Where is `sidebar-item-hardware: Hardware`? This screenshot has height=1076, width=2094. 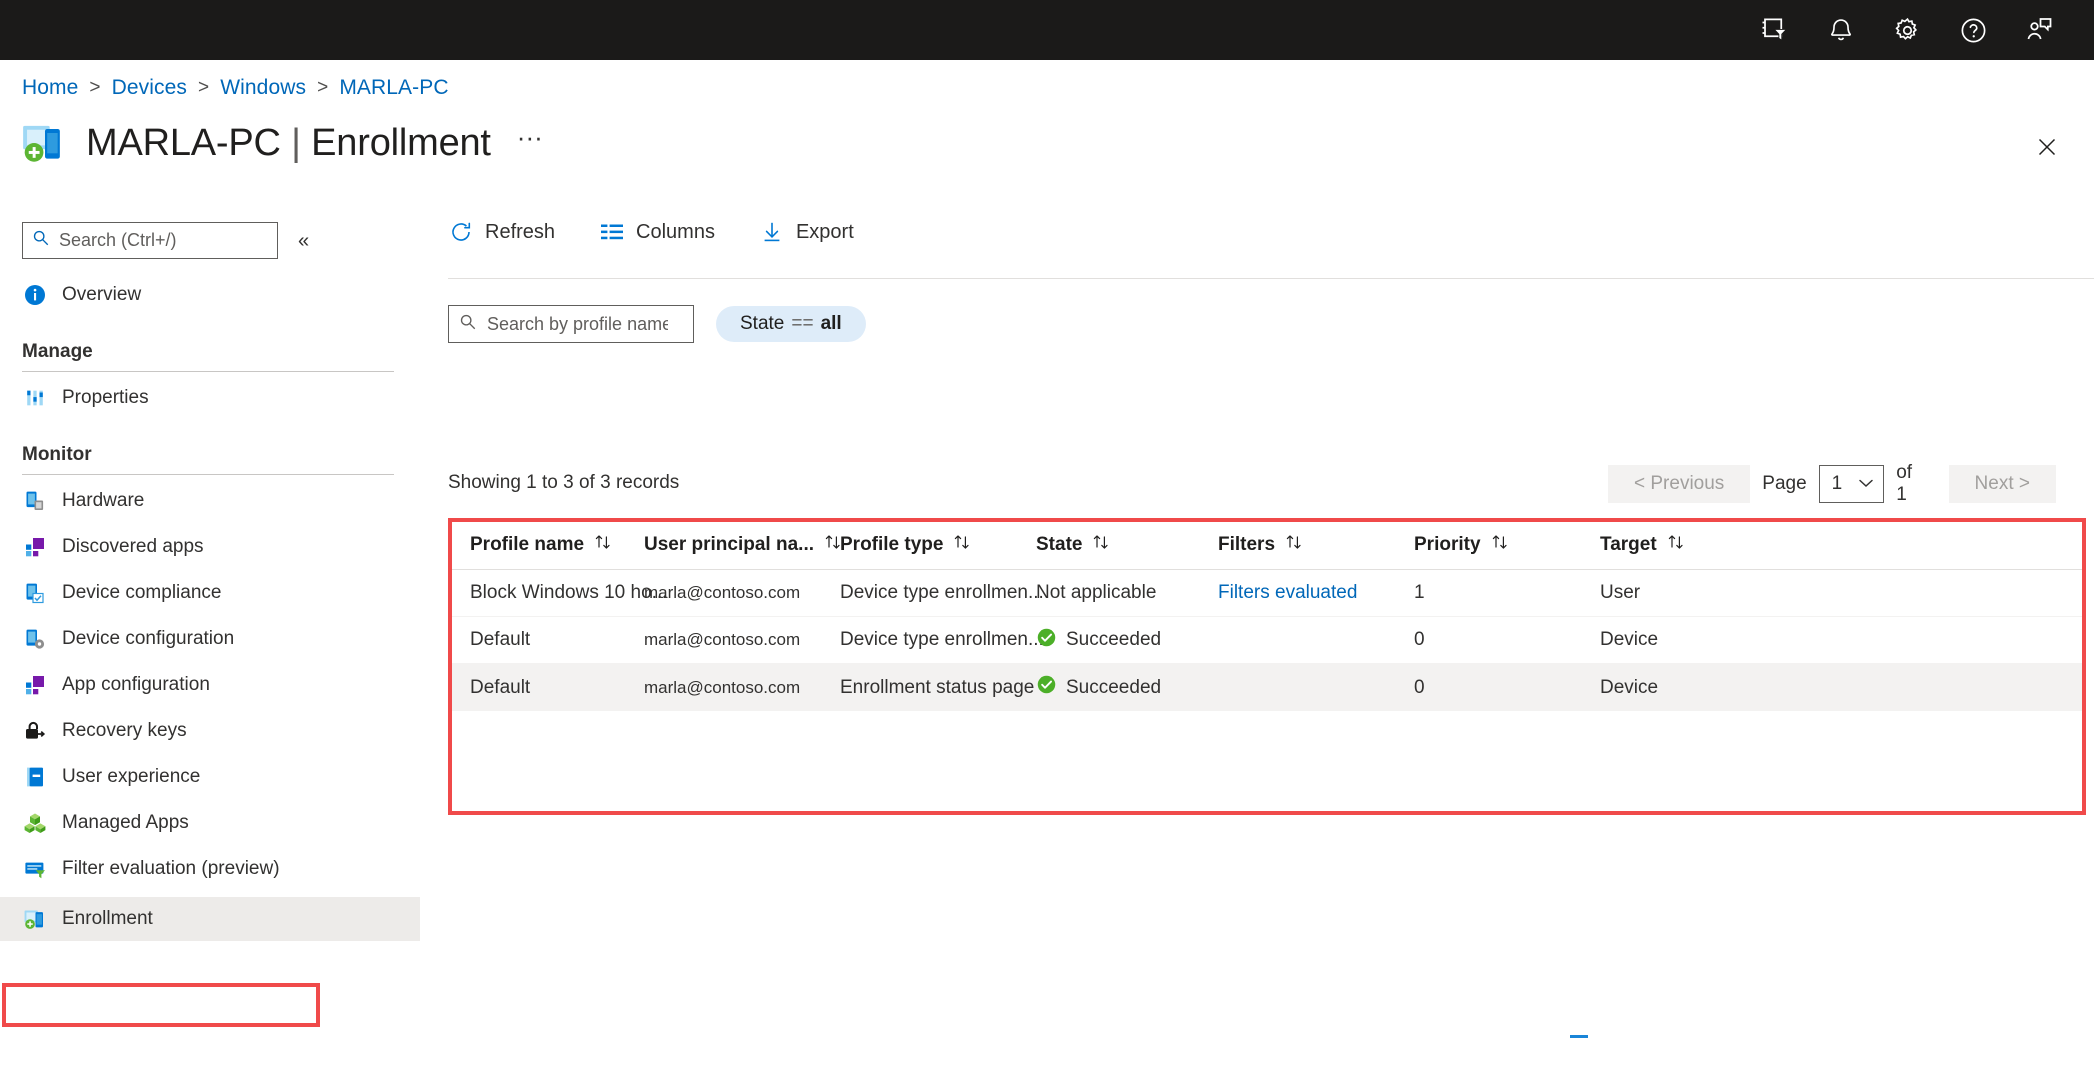 sidebar-item-hardware: Hardware is located at coordinates (220, 501).